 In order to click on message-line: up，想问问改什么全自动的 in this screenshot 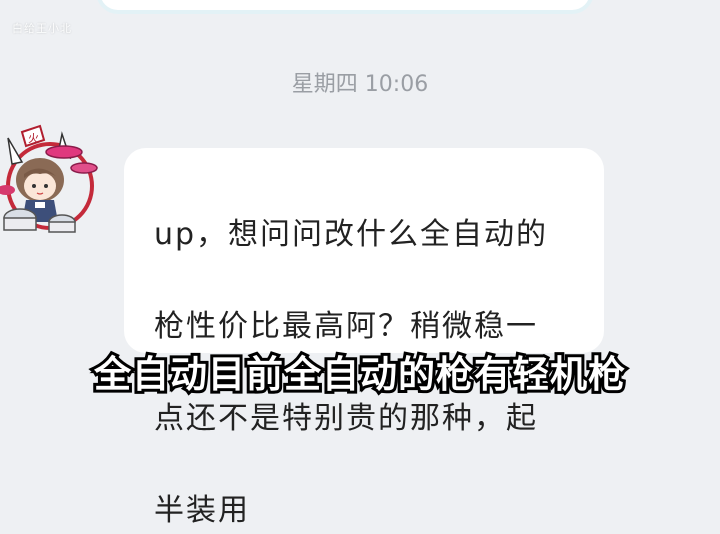, I will do `click(351, 234)`.